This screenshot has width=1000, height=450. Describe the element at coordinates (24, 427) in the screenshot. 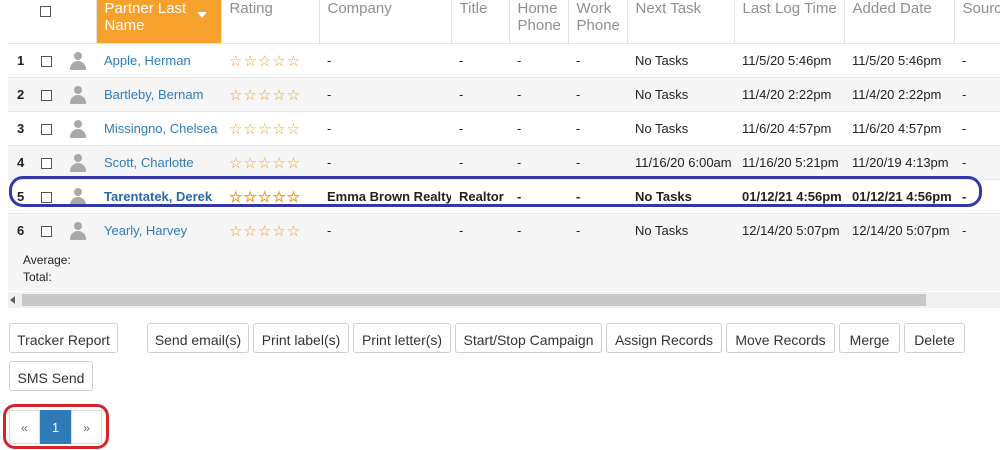

I see `pagination-prev: «` at that location.